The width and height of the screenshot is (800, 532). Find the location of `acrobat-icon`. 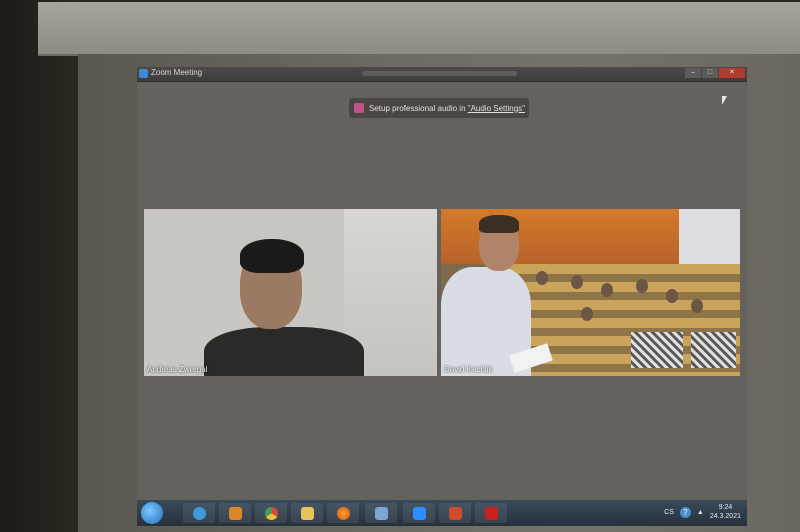

acrobat-icon is located at coordinates (491, 513).